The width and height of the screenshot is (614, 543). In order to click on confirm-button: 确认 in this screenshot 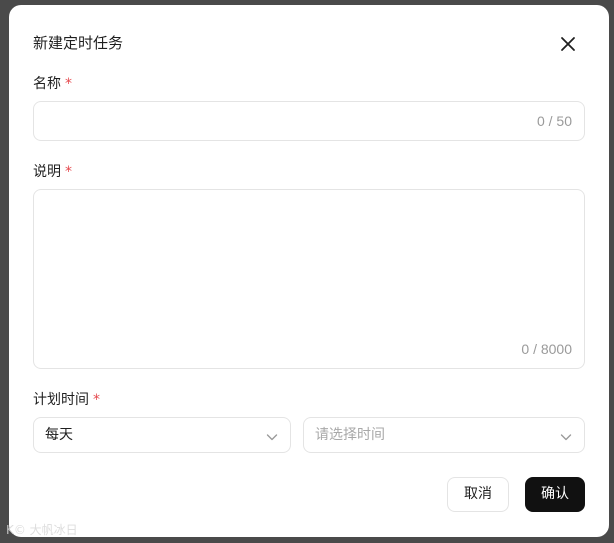, I will do `click(555, 494)`.